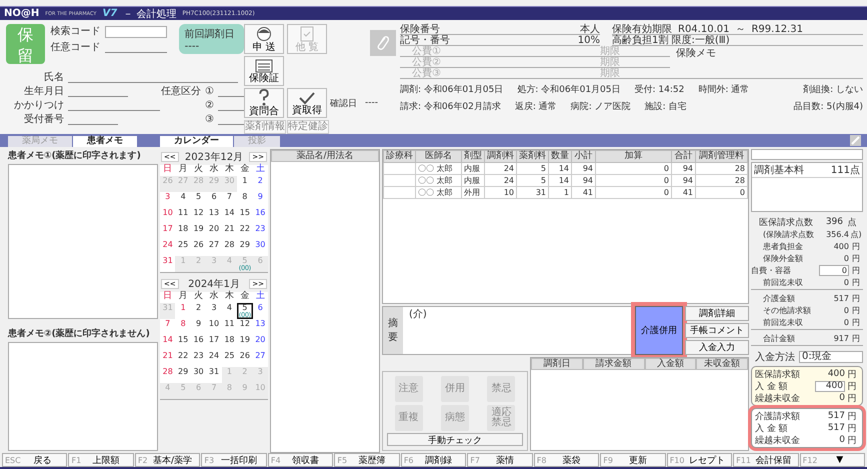 The height and width of the screenshot is (469, 867). I want to click on function-key-button: F7 薬情, so click(500, 460).